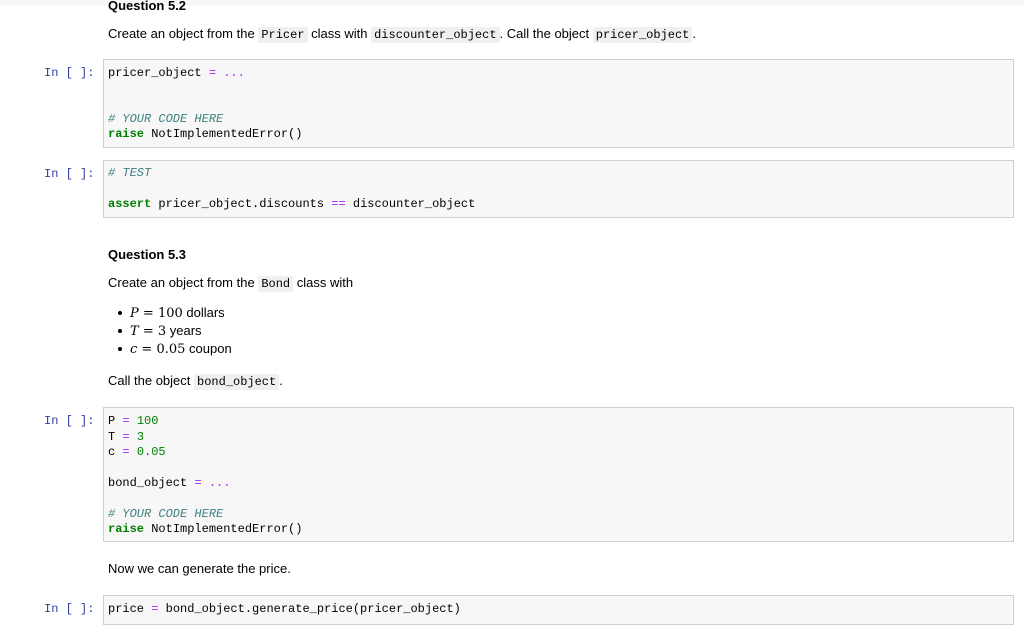 The width and height of the screenshot is (1024, 625). I want to click on markdown-cell-q52: Question 5.2, so click(147, 6).